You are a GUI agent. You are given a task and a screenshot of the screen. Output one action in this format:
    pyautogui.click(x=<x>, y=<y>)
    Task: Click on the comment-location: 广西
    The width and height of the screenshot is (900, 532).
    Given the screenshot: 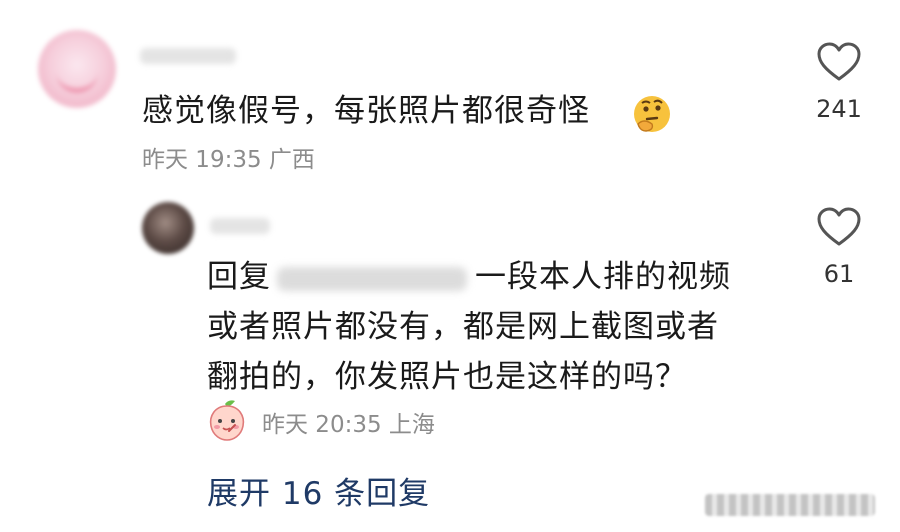 What is the action you would take?
    pyautogui.click(x=291, y=160)
    